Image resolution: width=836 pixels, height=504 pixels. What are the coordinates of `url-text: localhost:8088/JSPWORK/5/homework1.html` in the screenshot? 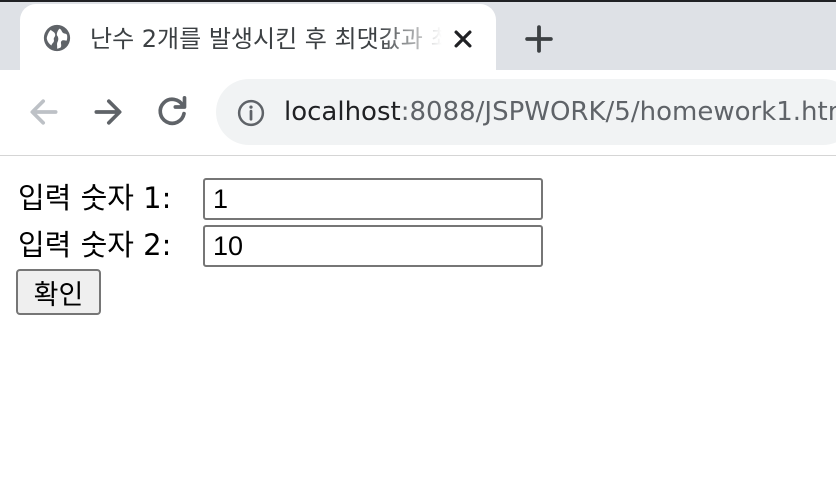 It's located at (560, 112).